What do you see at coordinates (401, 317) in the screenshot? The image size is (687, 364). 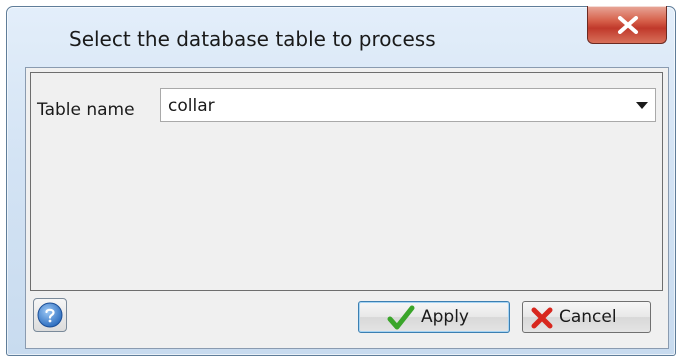 I see `checkmark-icon` at bounding box center [401, 317].